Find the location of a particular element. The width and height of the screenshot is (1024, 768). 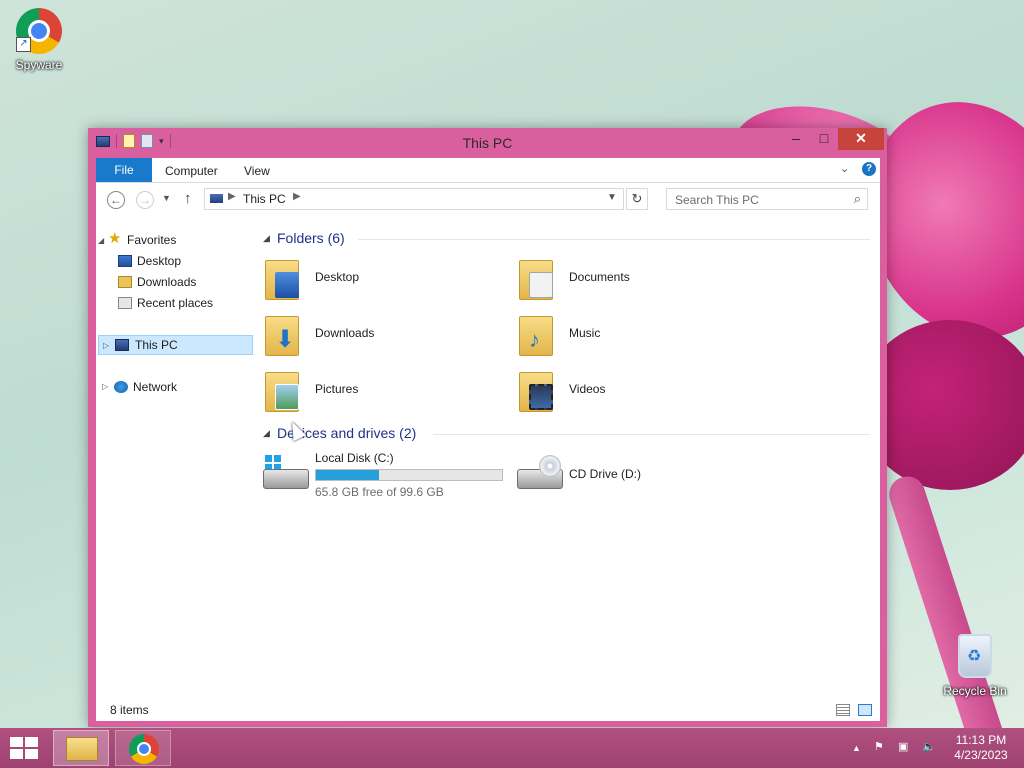

search-placeholder: Search This PC is located at coordinates (717, 200).